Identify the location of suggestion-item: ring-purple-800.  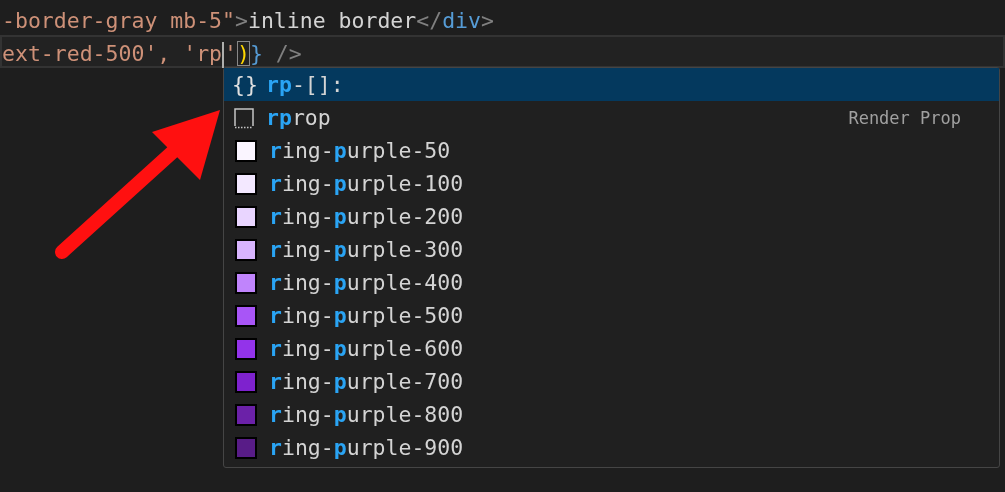
(611, 414).